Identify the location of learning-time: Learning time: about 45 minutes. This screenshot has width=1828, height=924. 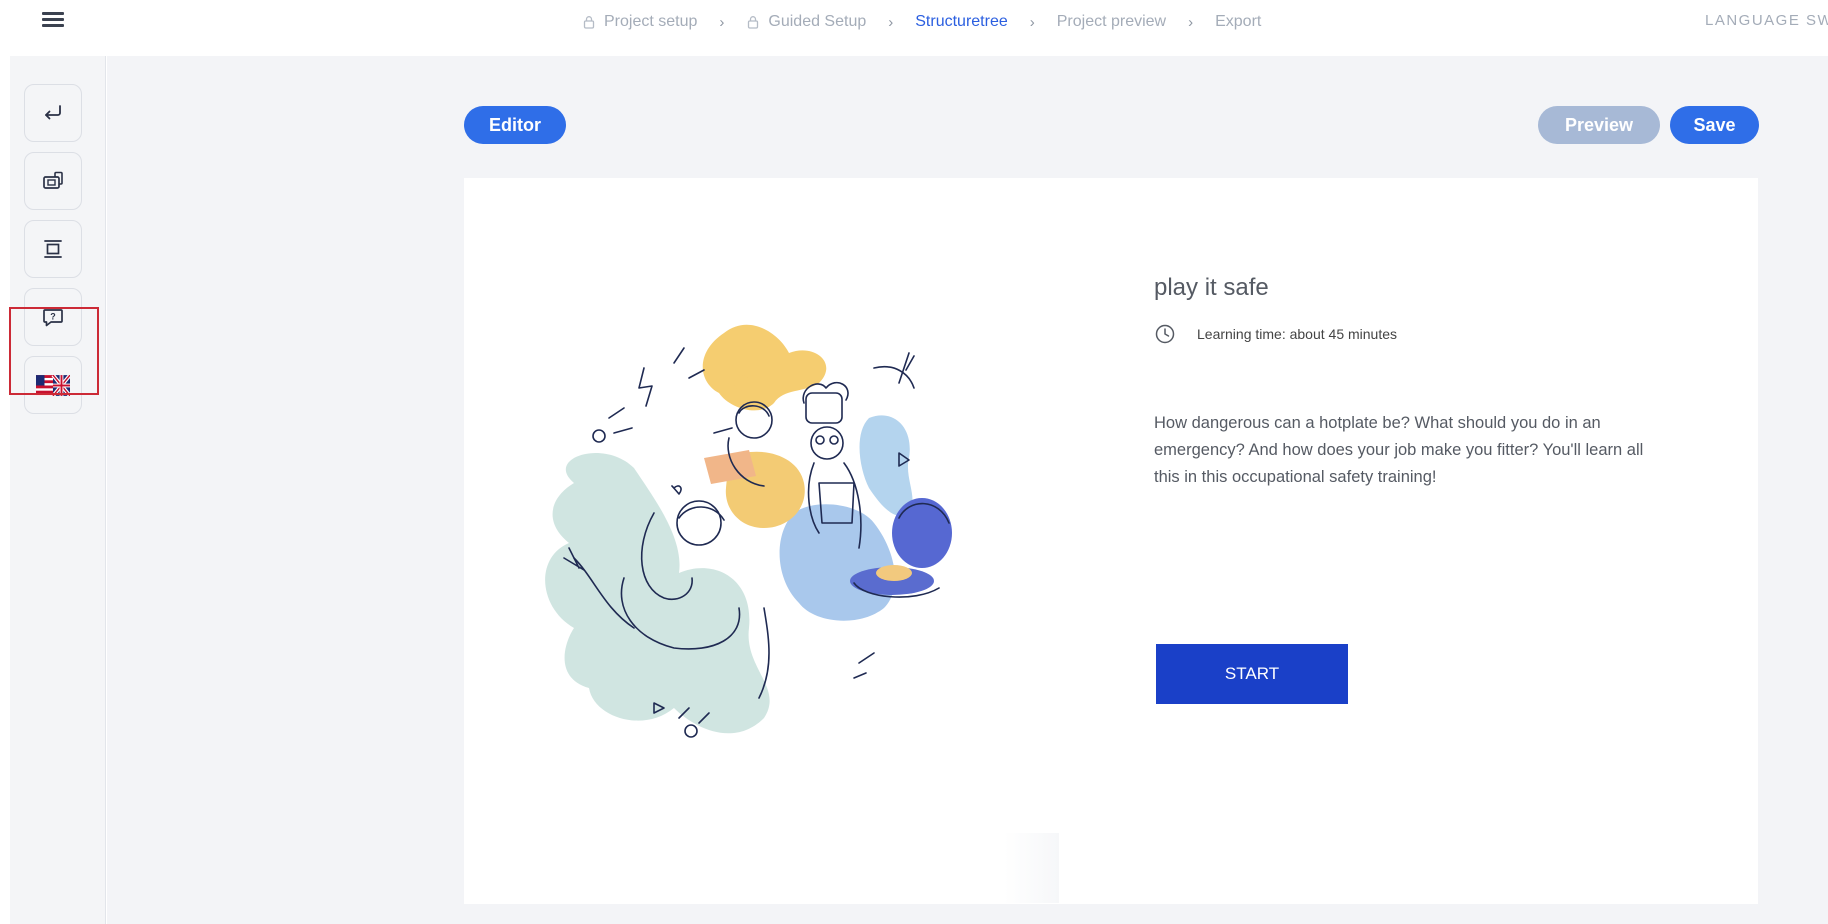
(1275, 334).